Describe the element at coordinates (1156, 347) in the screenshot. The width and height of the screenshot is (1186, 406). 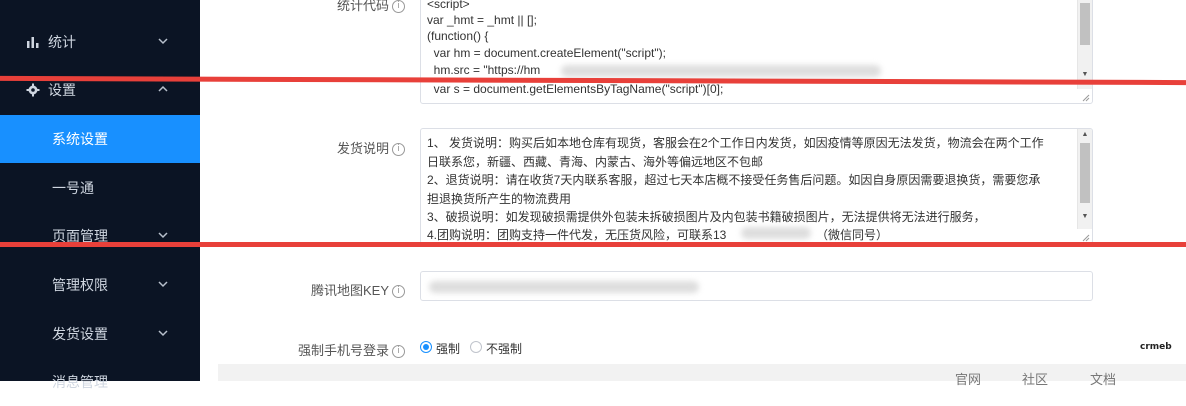
I see `watermark-logo: crmeb` at that location.